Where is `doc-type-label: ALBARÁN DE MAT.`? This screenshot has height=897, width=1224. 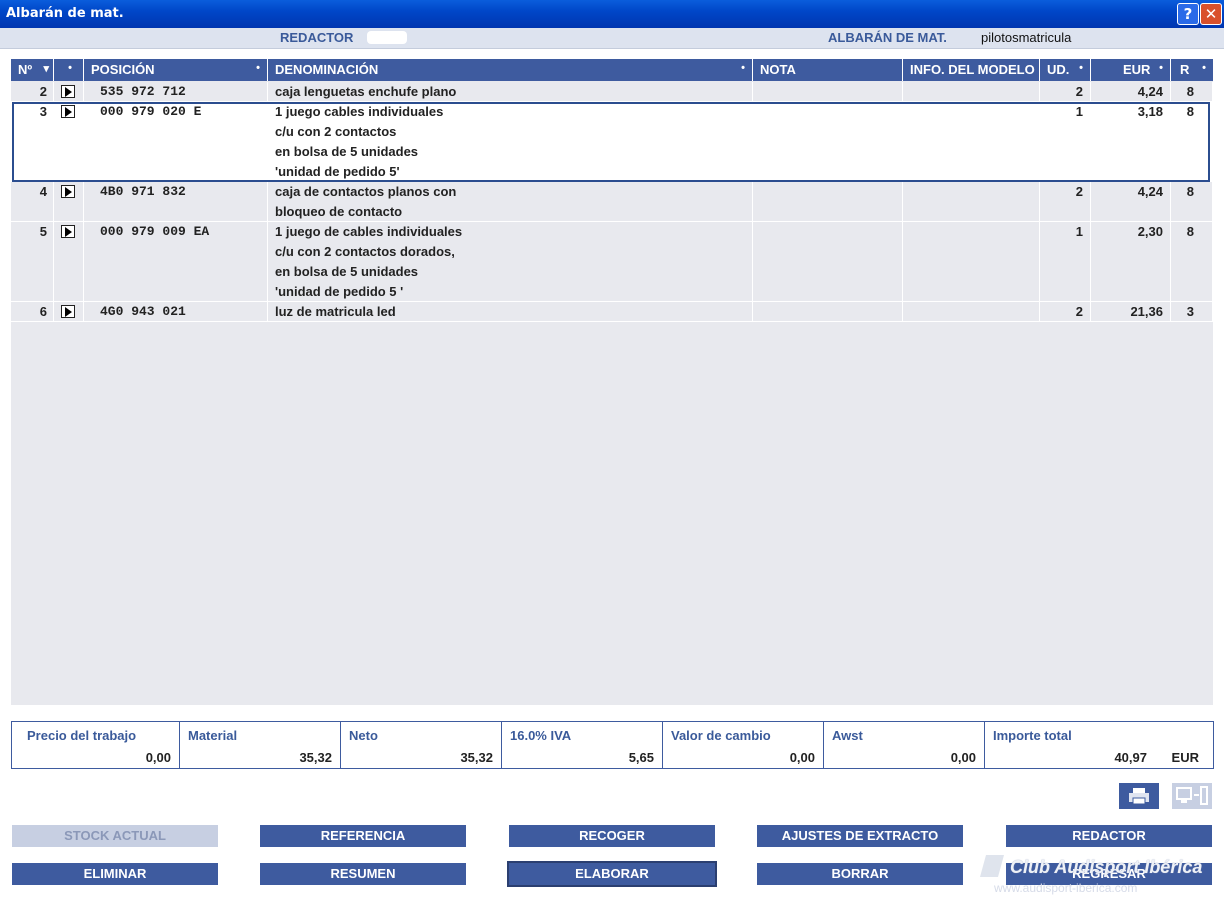
doc-type-label: ALBARÁN DE MAT. is located at coordinates (887, 37).